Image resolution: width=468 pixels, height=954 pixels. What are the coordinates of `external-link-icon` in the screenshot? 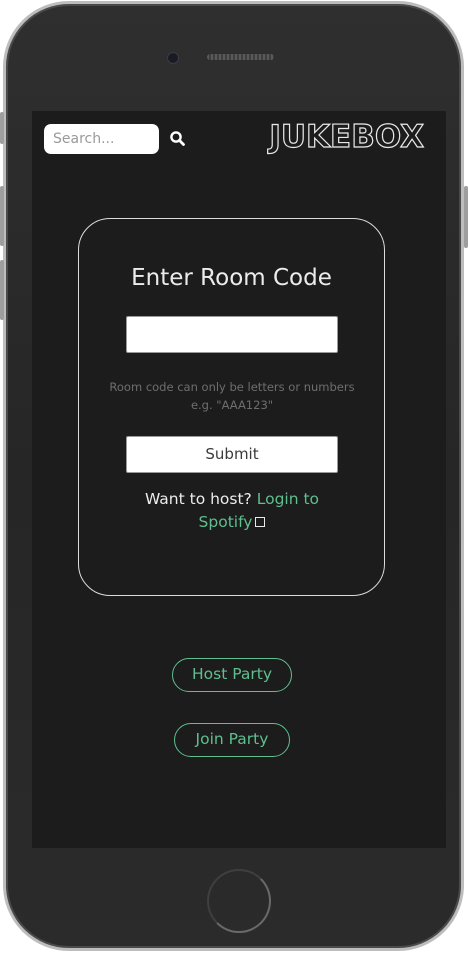 It's located at (260, 522).